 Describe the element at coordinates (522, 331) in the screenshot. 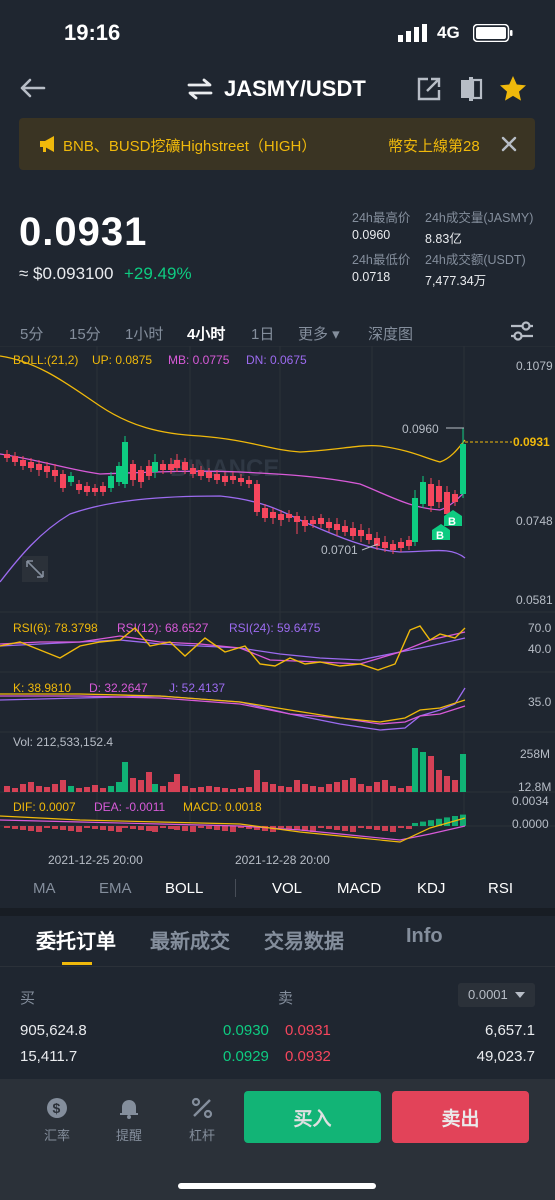

I see `chart-settings-icon` at that location.